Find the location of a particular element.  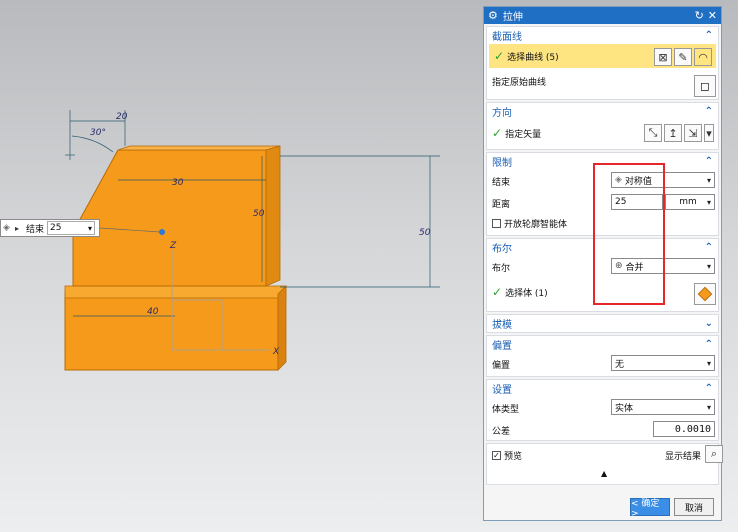

reset-icon: ↻ is located at coordinates (699, 15).